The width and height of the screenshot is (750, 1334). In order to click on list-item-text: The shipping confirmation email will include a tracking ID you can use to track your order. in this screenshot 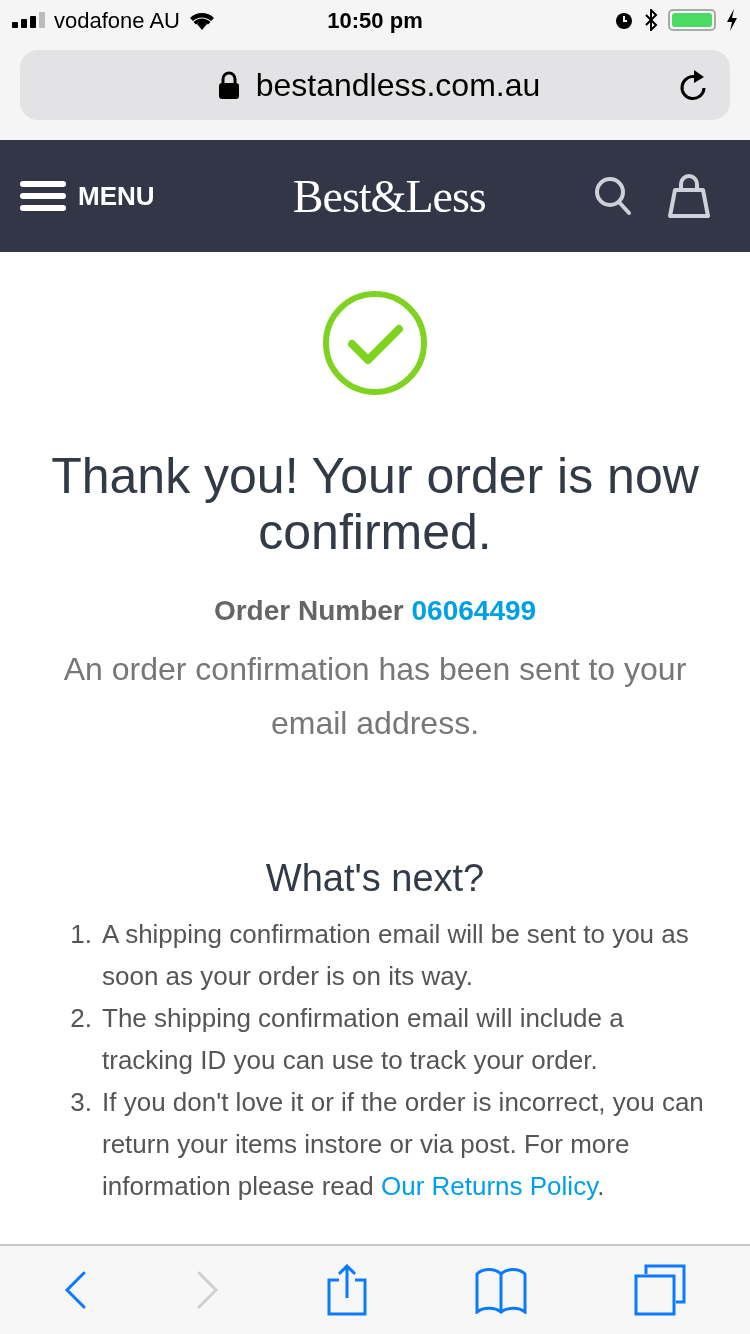, I will do `click(363, 1039)`.